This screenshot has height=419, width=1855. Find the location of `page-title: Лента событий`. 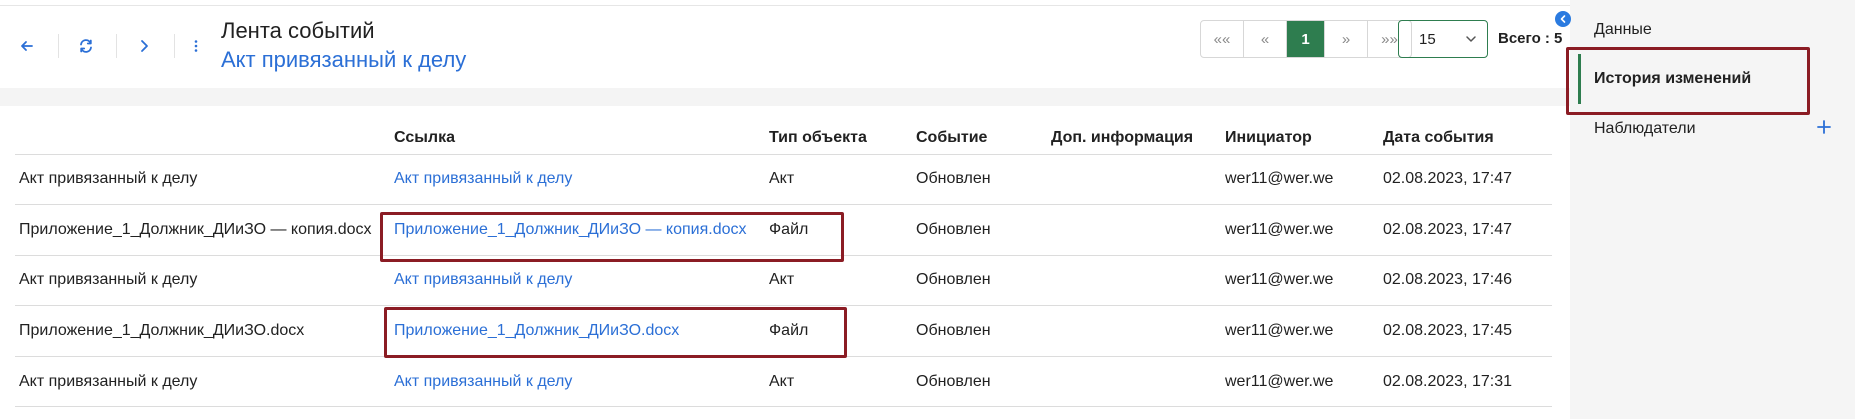

page-title: Лента событий is located at coordinates (298, 30).